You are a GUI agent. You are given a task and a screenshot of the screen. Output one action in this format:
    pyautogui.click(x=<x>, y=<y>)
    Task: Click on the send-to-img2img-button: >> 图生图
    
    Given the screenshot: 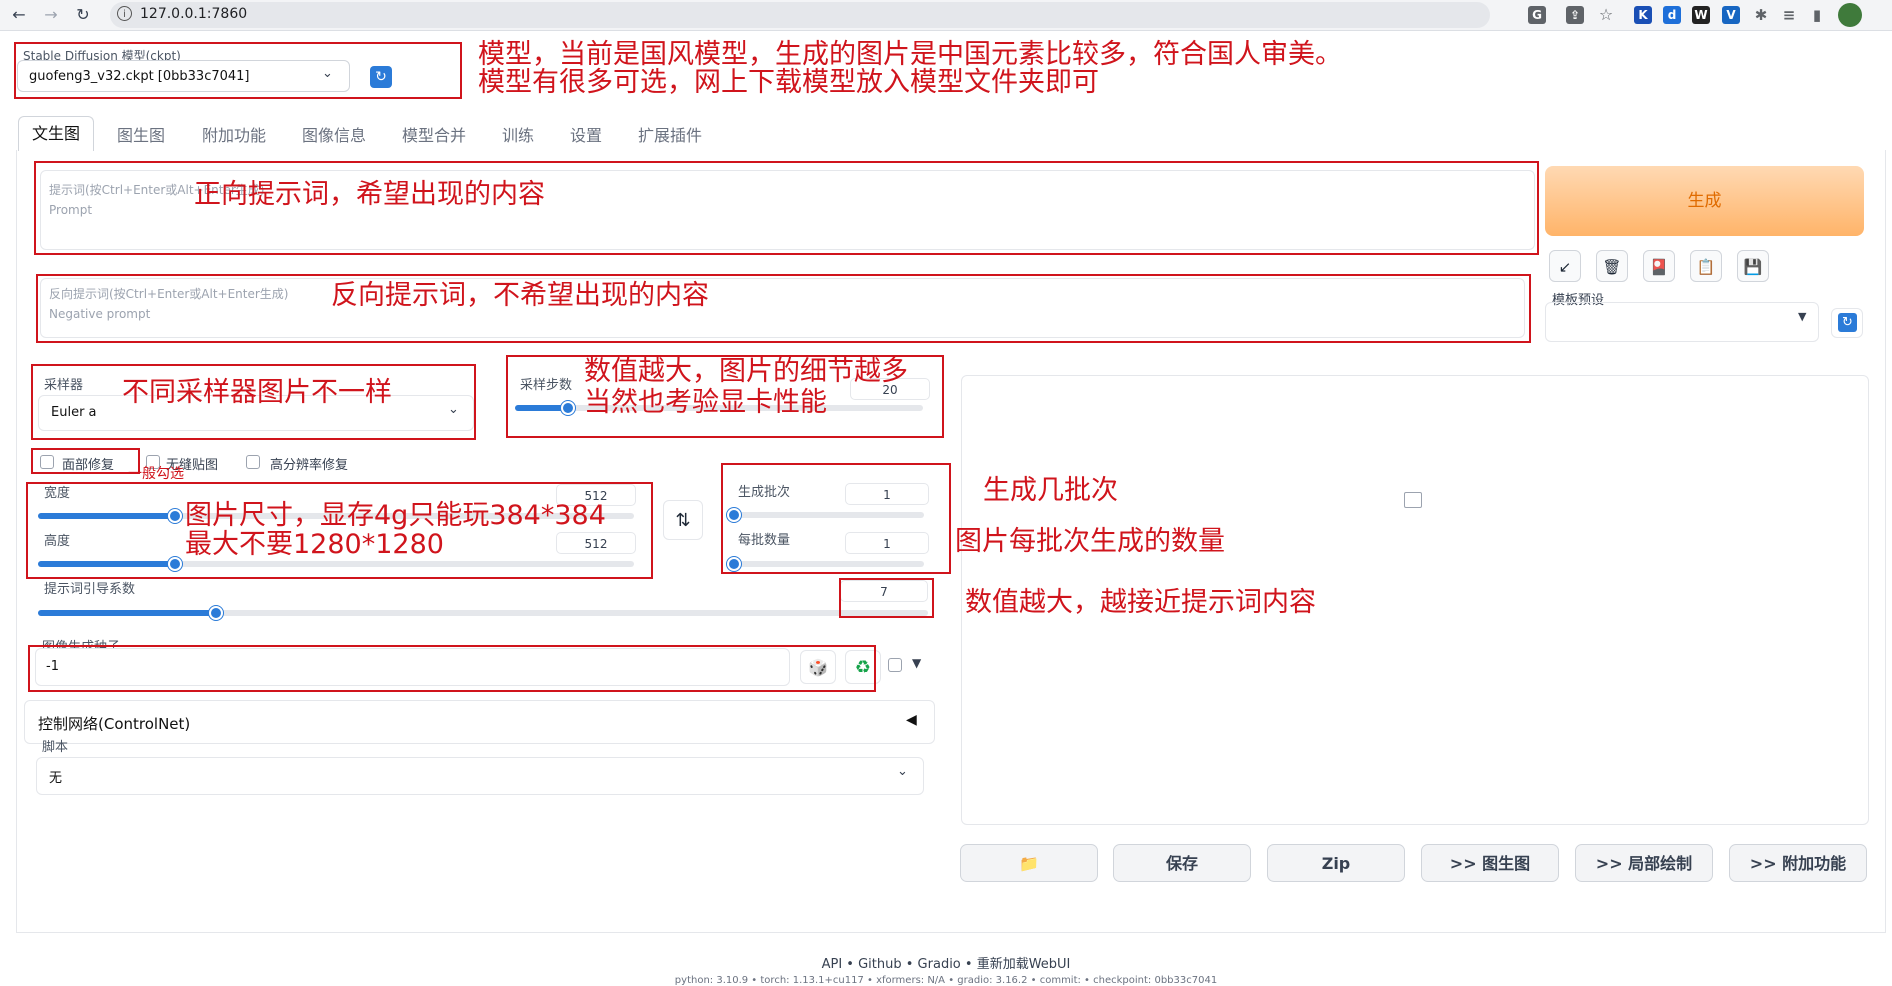 What is the action you would take?
    pyautogui.click(x=1490, y=863)
    